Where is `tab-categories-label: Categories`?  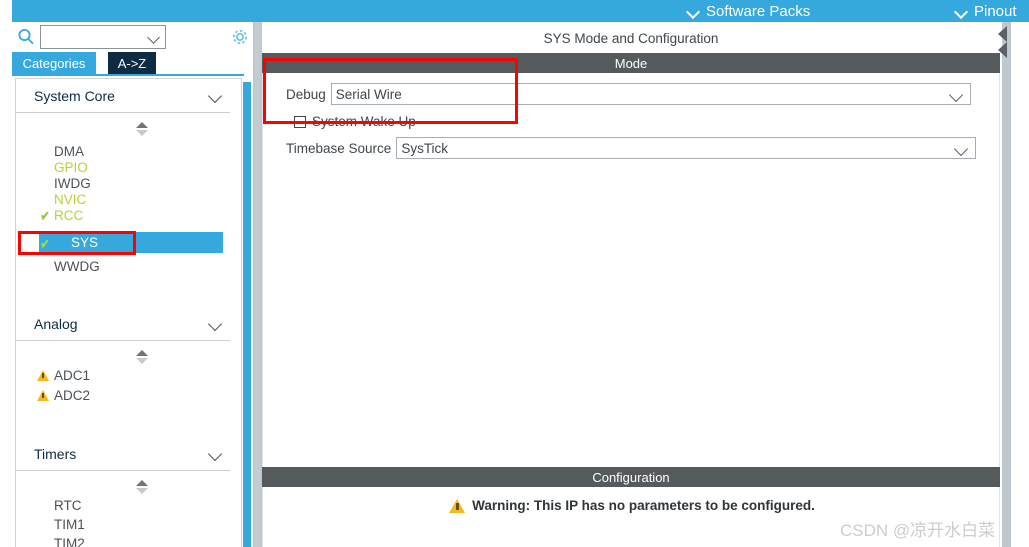 tab-categories-label: Categories is located at coordinates (54, 63).